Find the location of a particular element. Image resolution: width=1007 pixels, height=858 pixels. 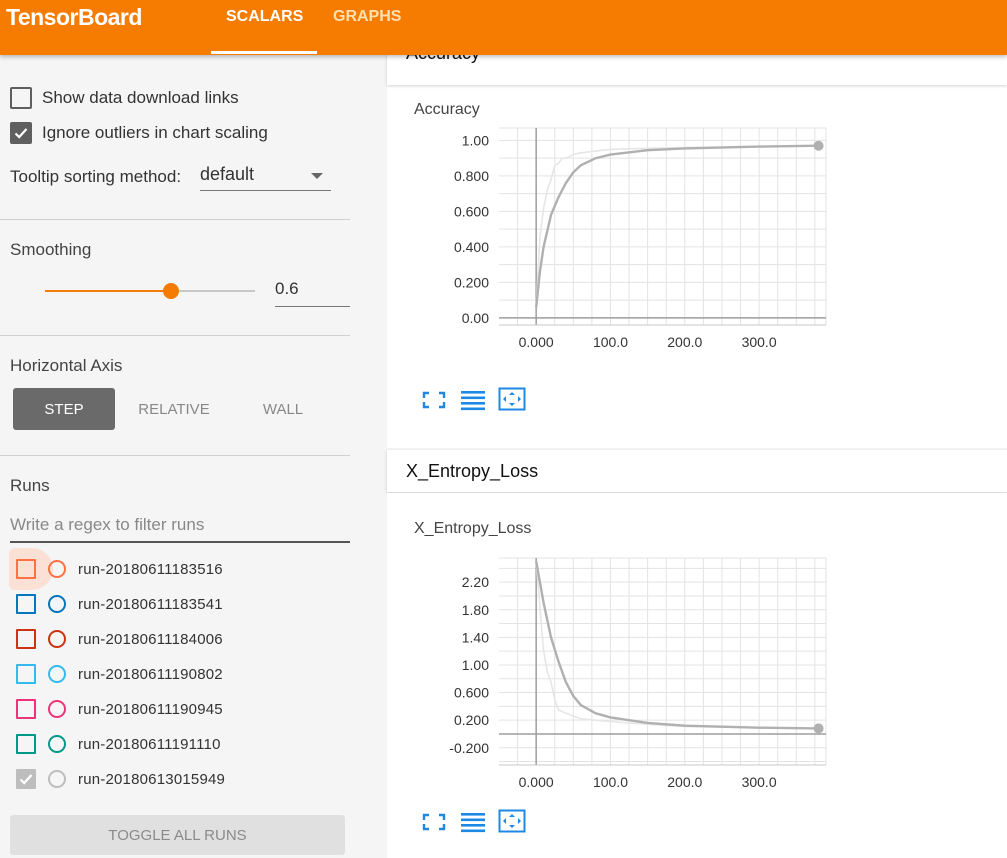

tab-graphs: GRAPHS is located at coordinates (367, 17).